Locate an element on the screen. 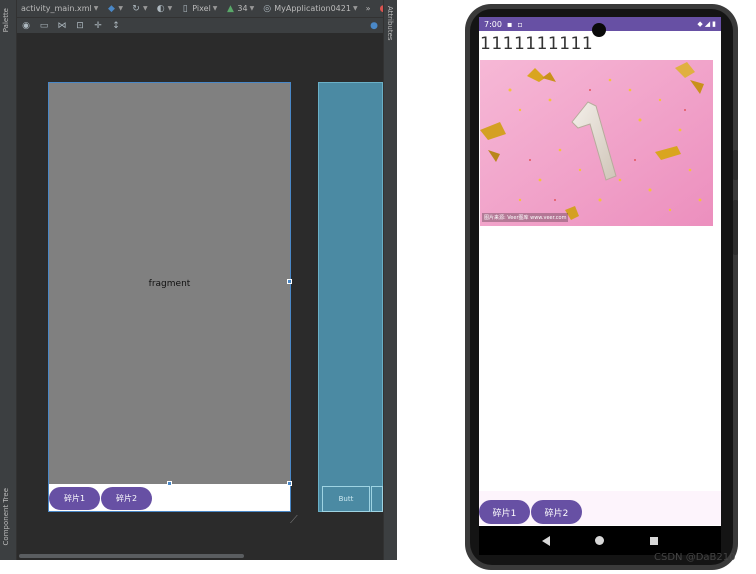 This screenshot has width=756, height=574. watermark: CSDN @DaB210 is located at coordinates (695, 557).